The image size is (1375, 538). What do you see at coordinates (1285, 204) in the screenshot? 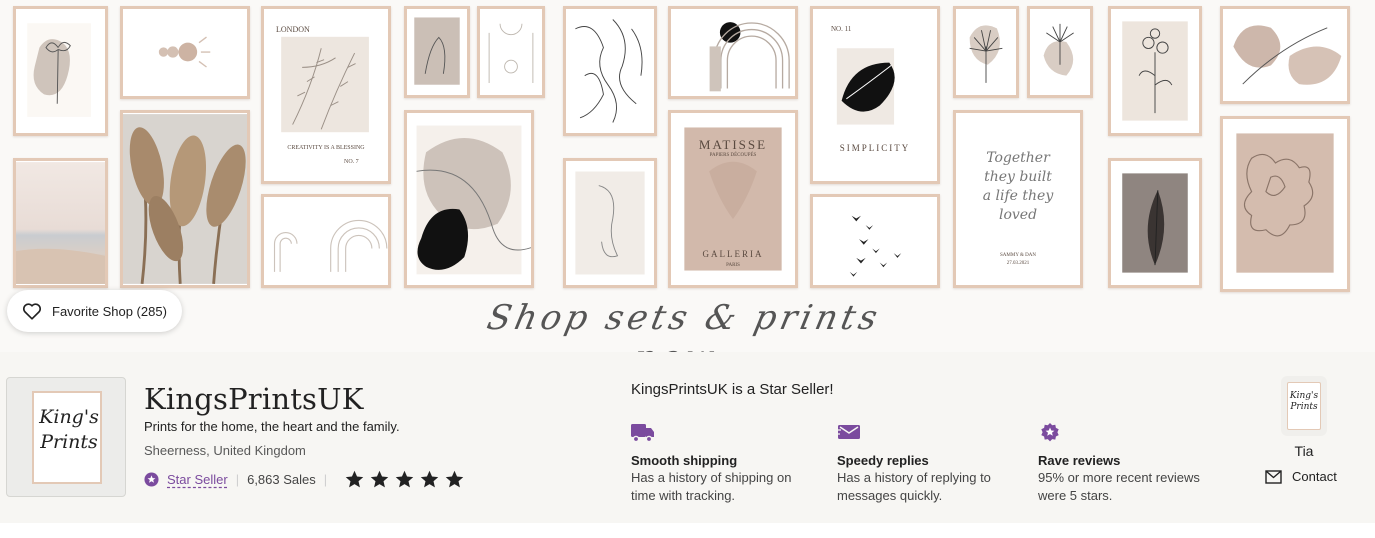
I see `print-matisse-cutout` at bounding box center [1285, 204].